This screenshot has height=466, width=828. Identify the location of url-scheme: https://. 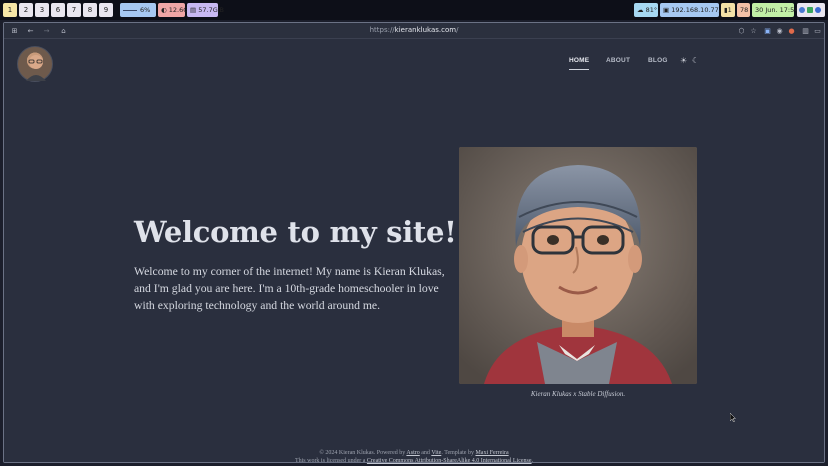
(382, 30).